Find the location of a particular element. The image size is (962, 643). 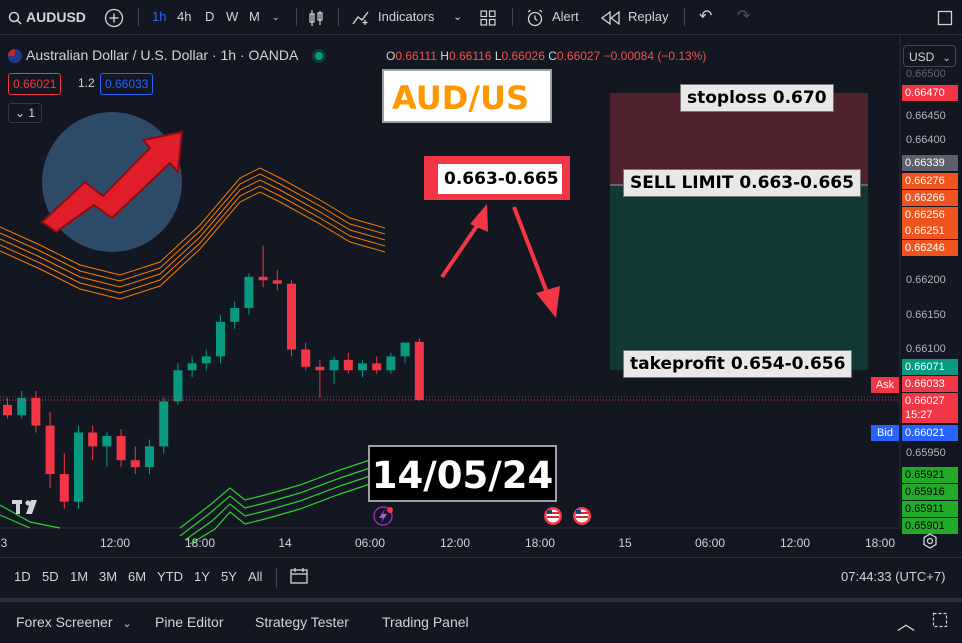

date-range-icon is located at coordinates (300, 577).